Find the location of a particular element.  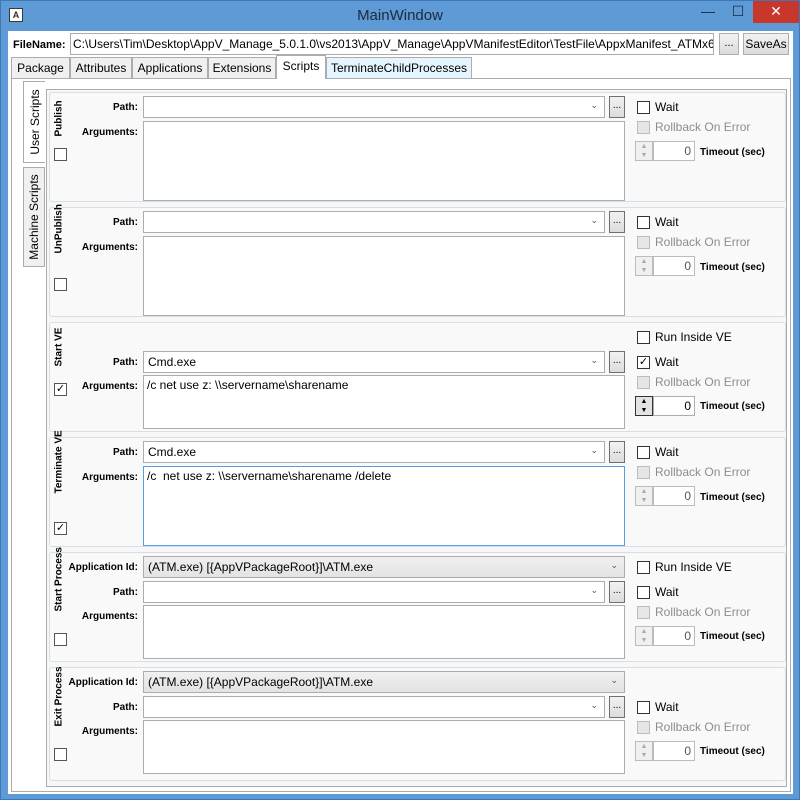

close-button: ✕ is located at coordinates (776, 12).